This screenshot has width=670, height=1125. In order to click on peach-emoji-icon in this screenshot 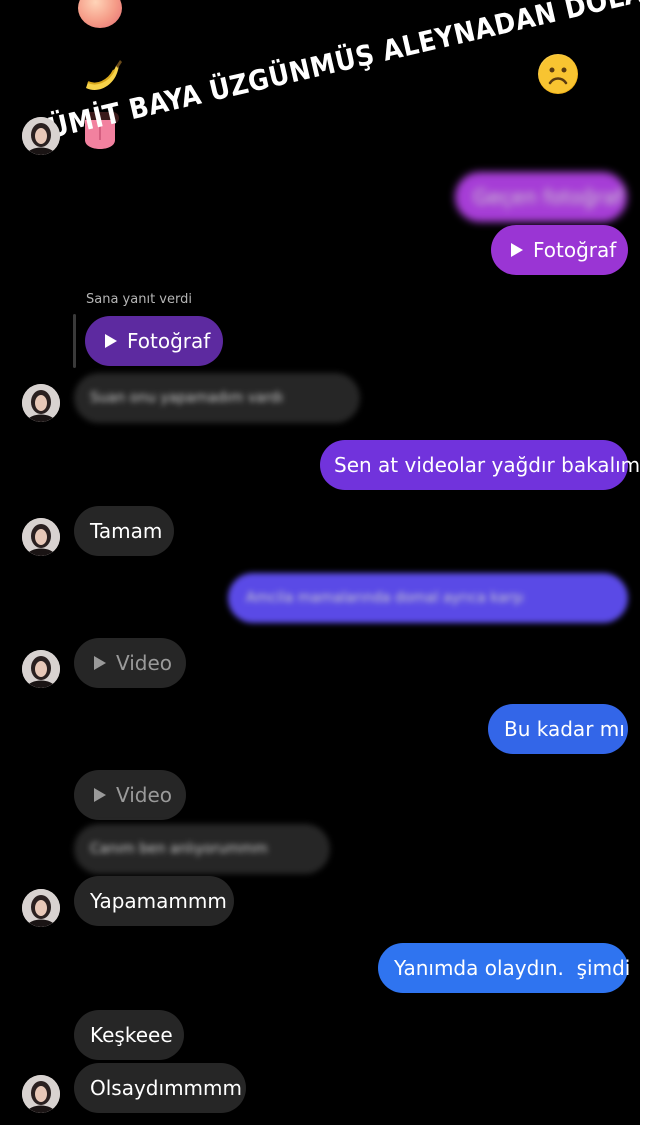, I will do `click(100, 14)`.